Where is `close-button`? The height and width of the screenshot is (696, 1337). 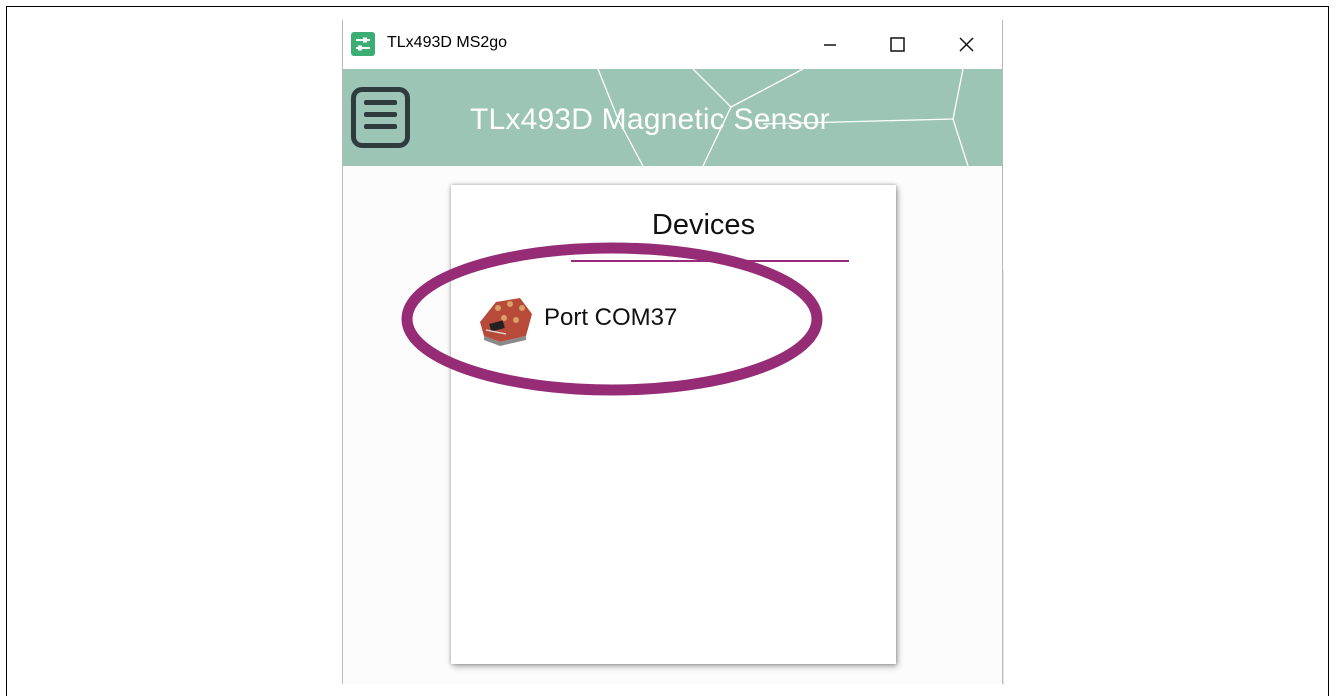 close-button is located at coordinates (966, 45).